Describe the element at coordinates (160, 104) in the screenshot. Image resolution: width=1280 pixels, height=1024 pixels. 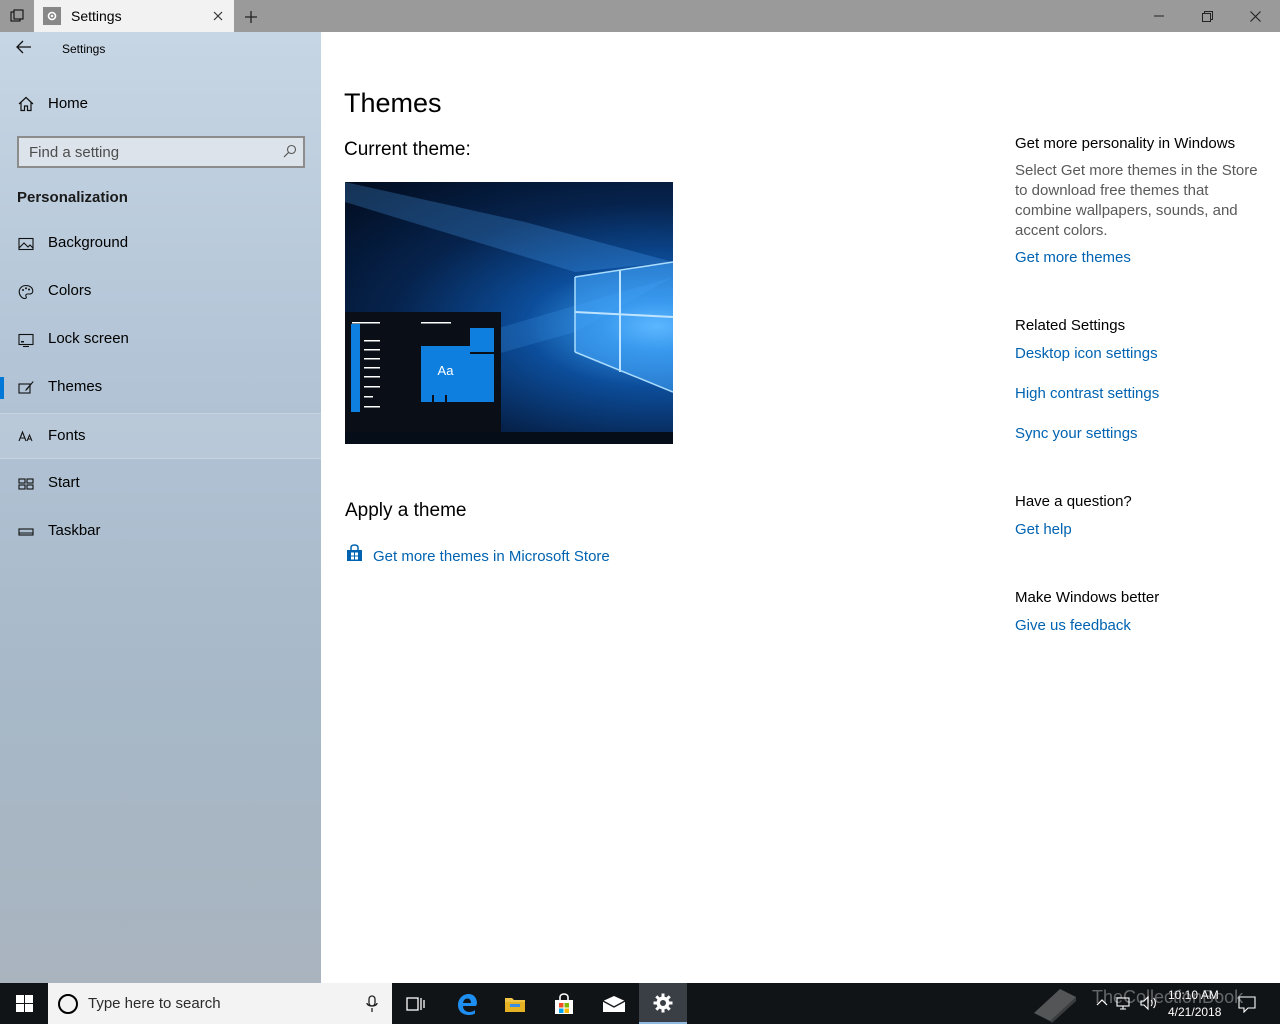
I see `sidebar-item-home: Home` at that location.